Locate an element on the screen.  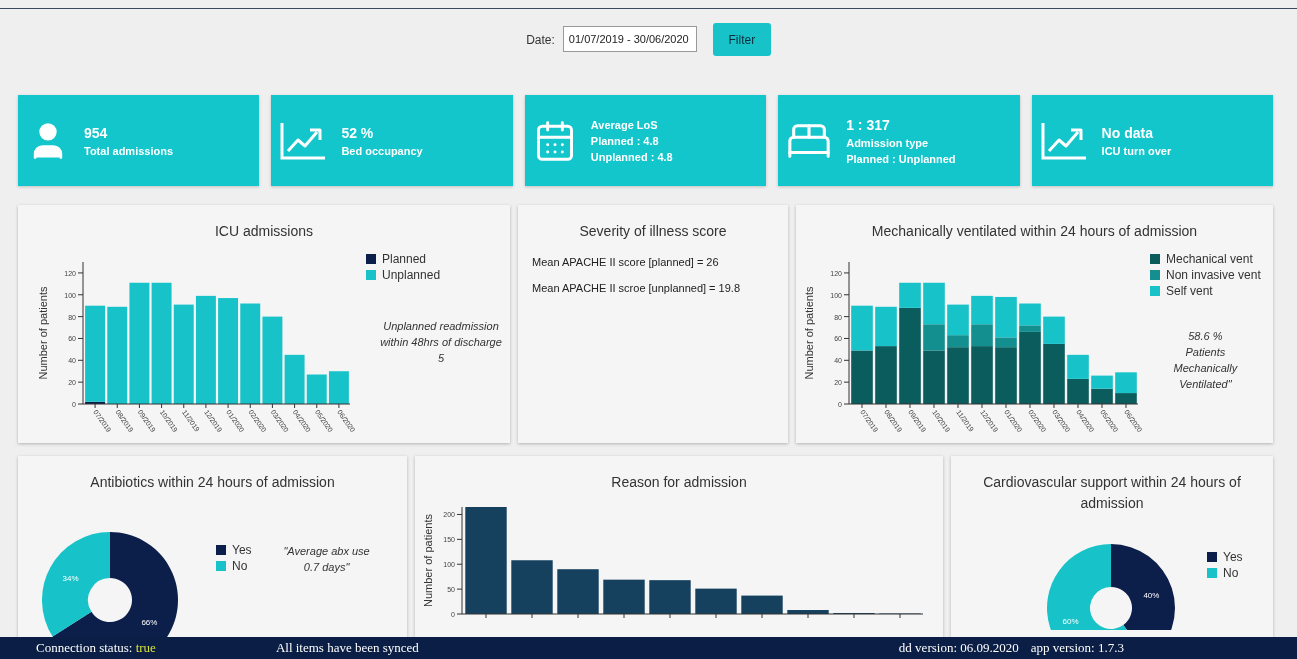
legend-label: Self vent is located at coordinates (1189, 291).